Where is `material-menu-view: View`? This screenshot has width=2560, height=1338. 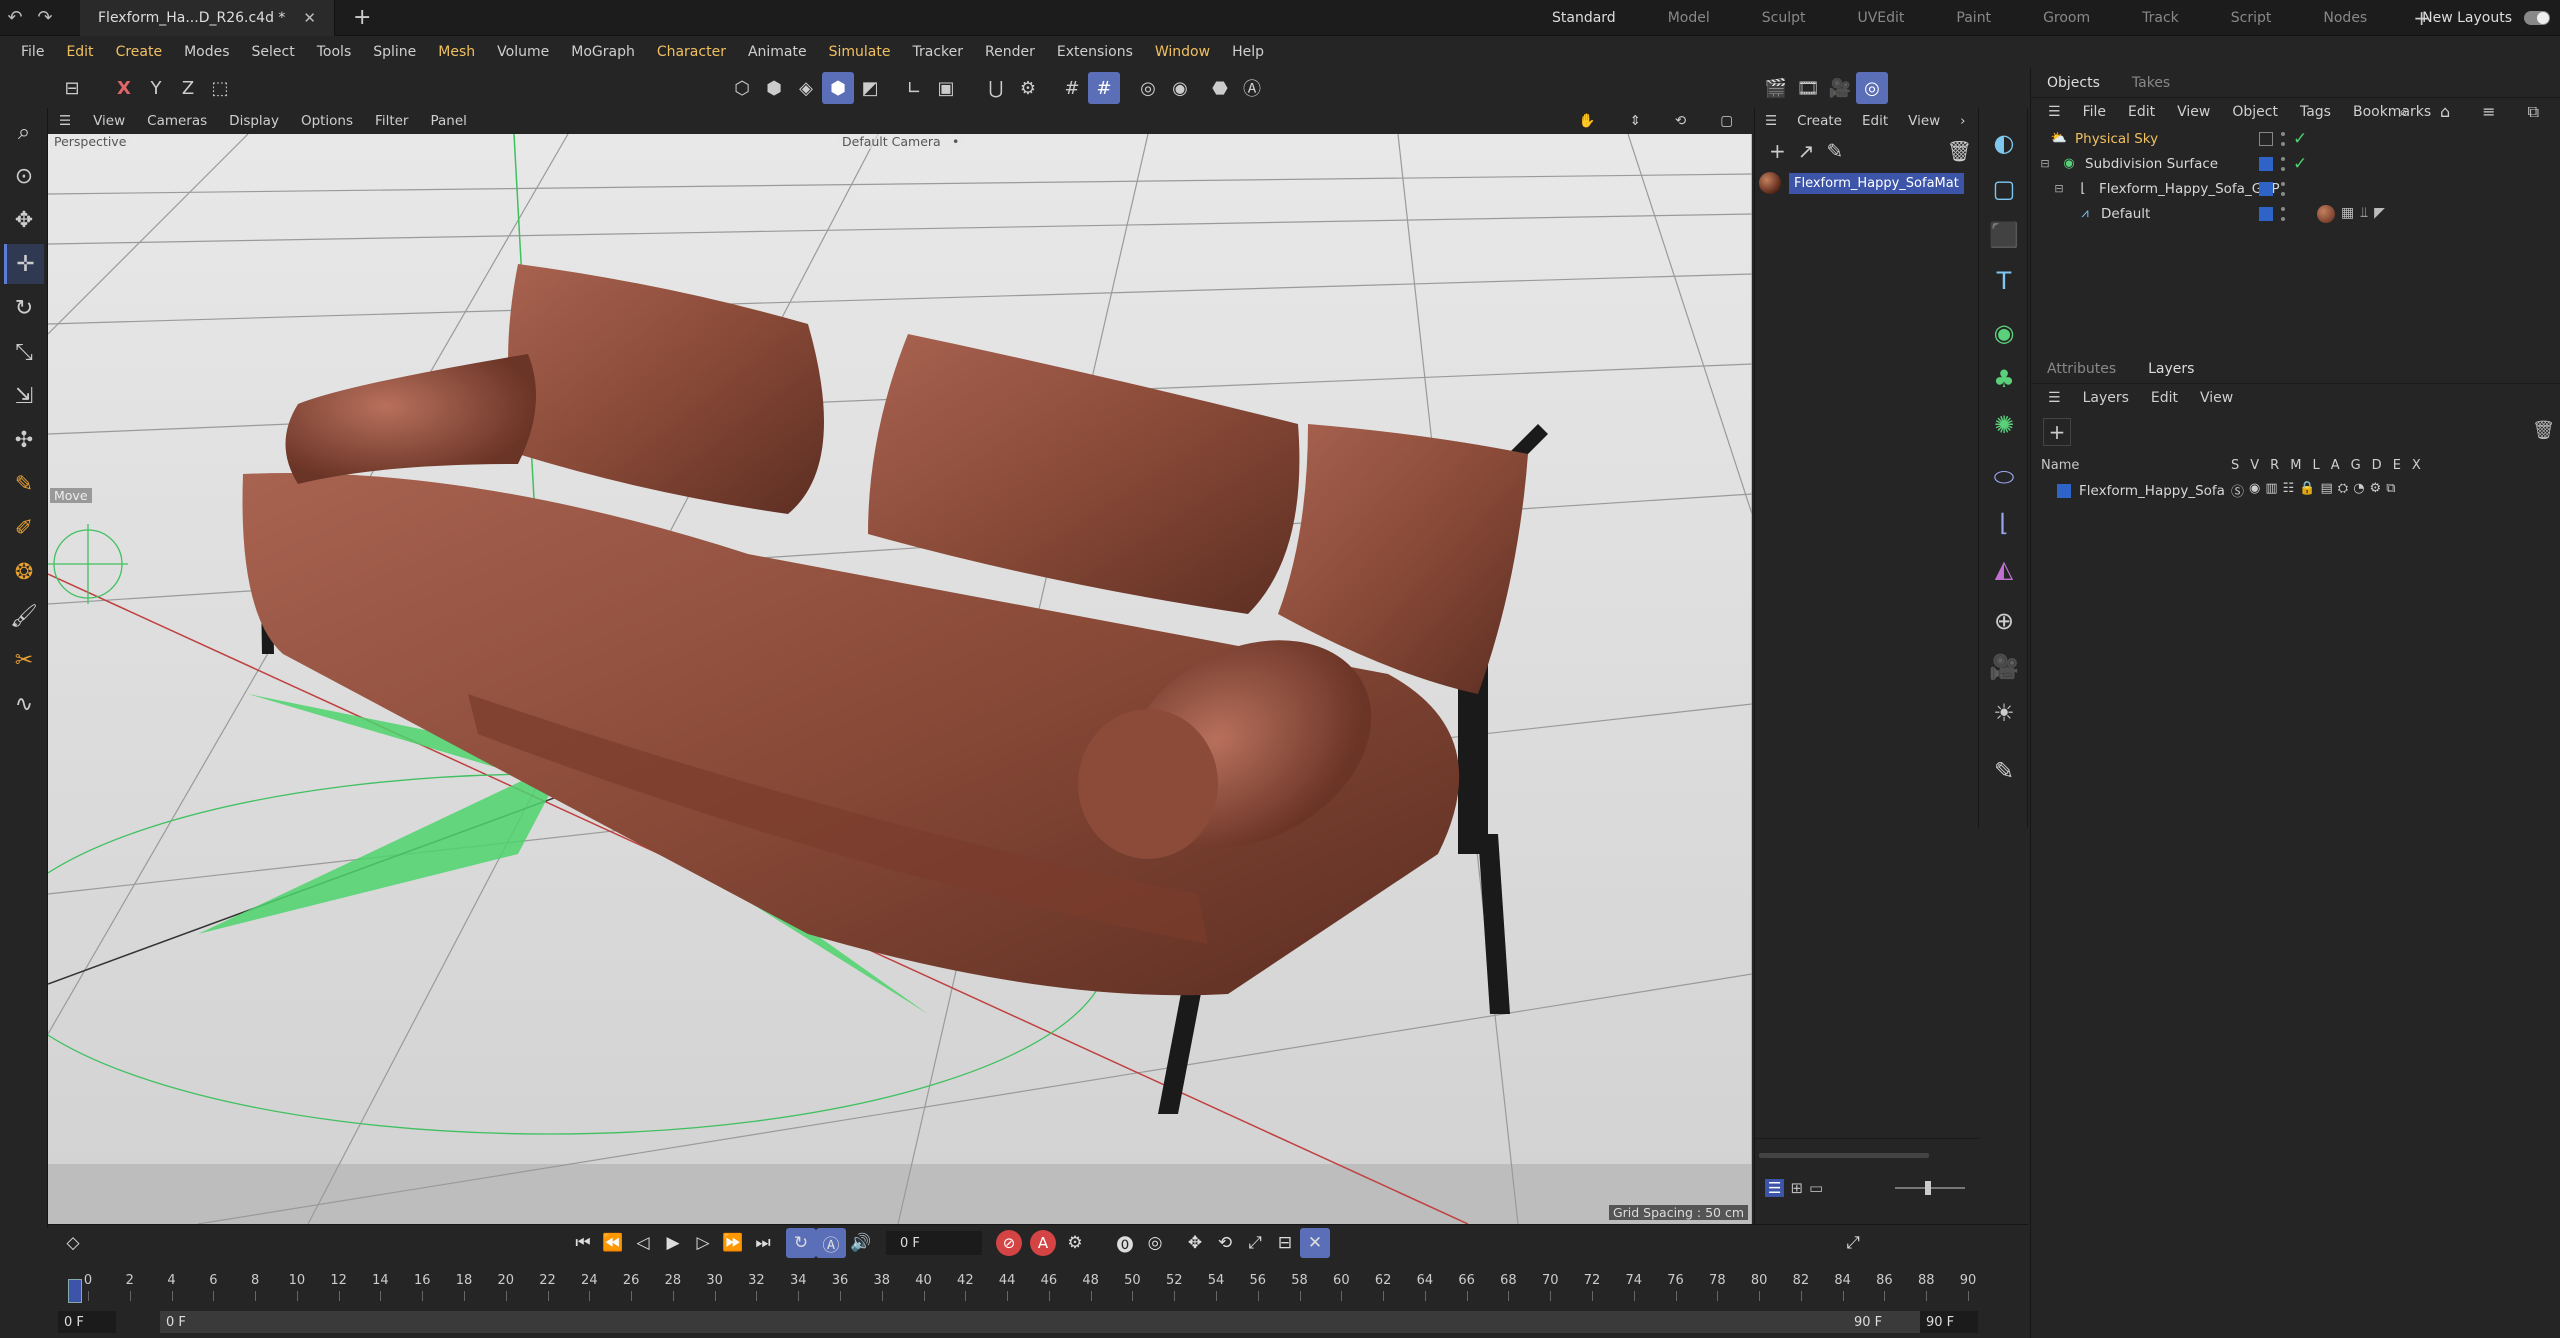 material-menu-view: View is located at coordinates (1924, 121).